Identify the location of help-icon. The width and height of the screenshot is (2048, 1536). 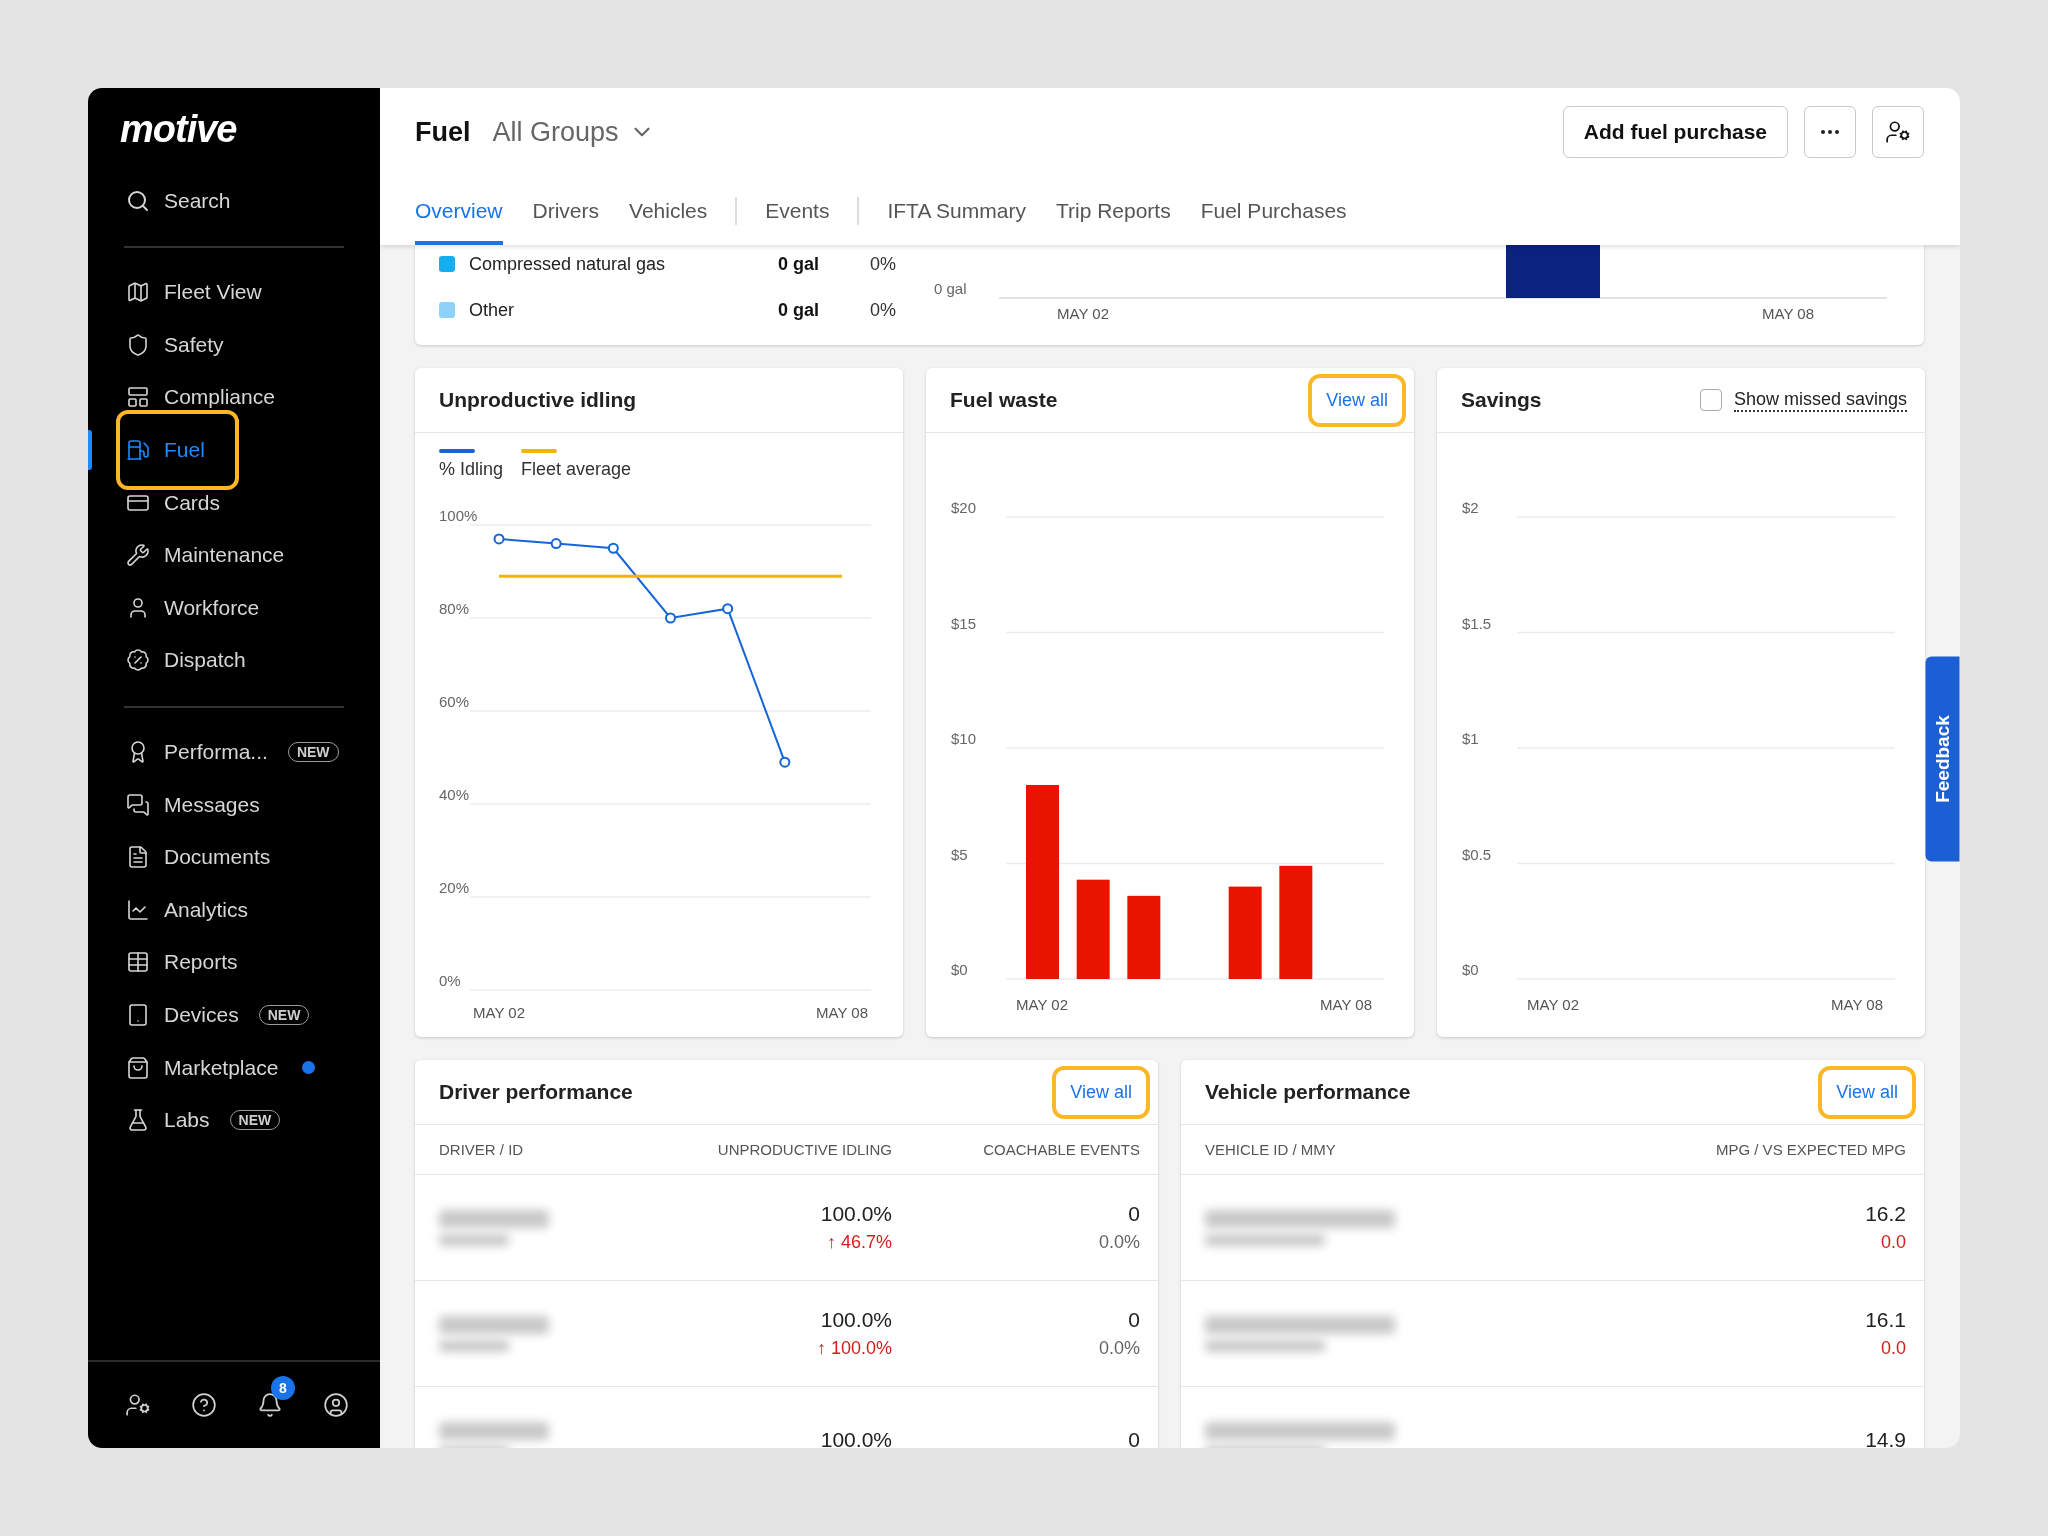
(204, 1405).